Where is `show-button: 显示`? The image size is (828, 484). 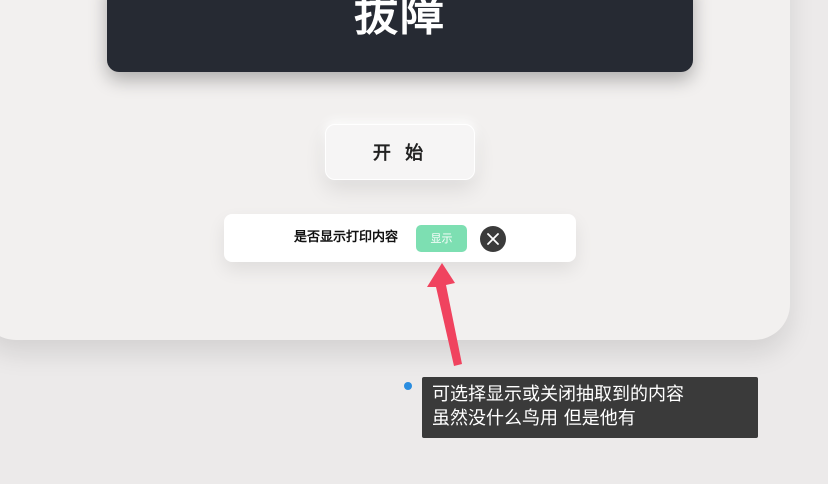
show-button: 显示 is located at coordinates (441, 238).